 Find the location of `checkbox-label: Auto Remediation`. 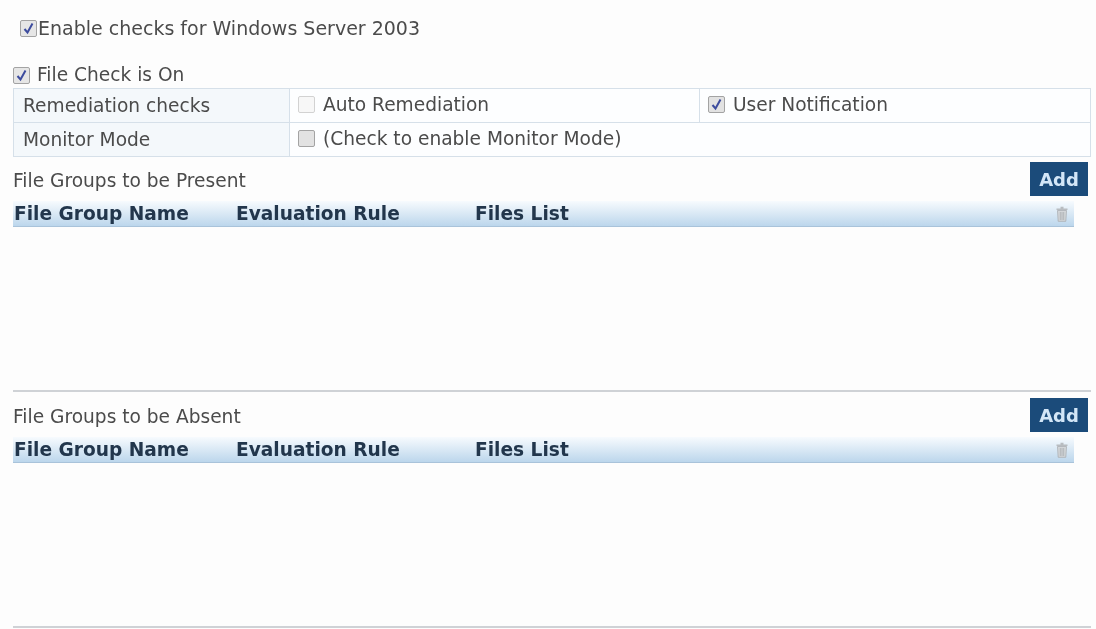

checkbox-label: Auto Remediation is located at coordinates (406, 104).